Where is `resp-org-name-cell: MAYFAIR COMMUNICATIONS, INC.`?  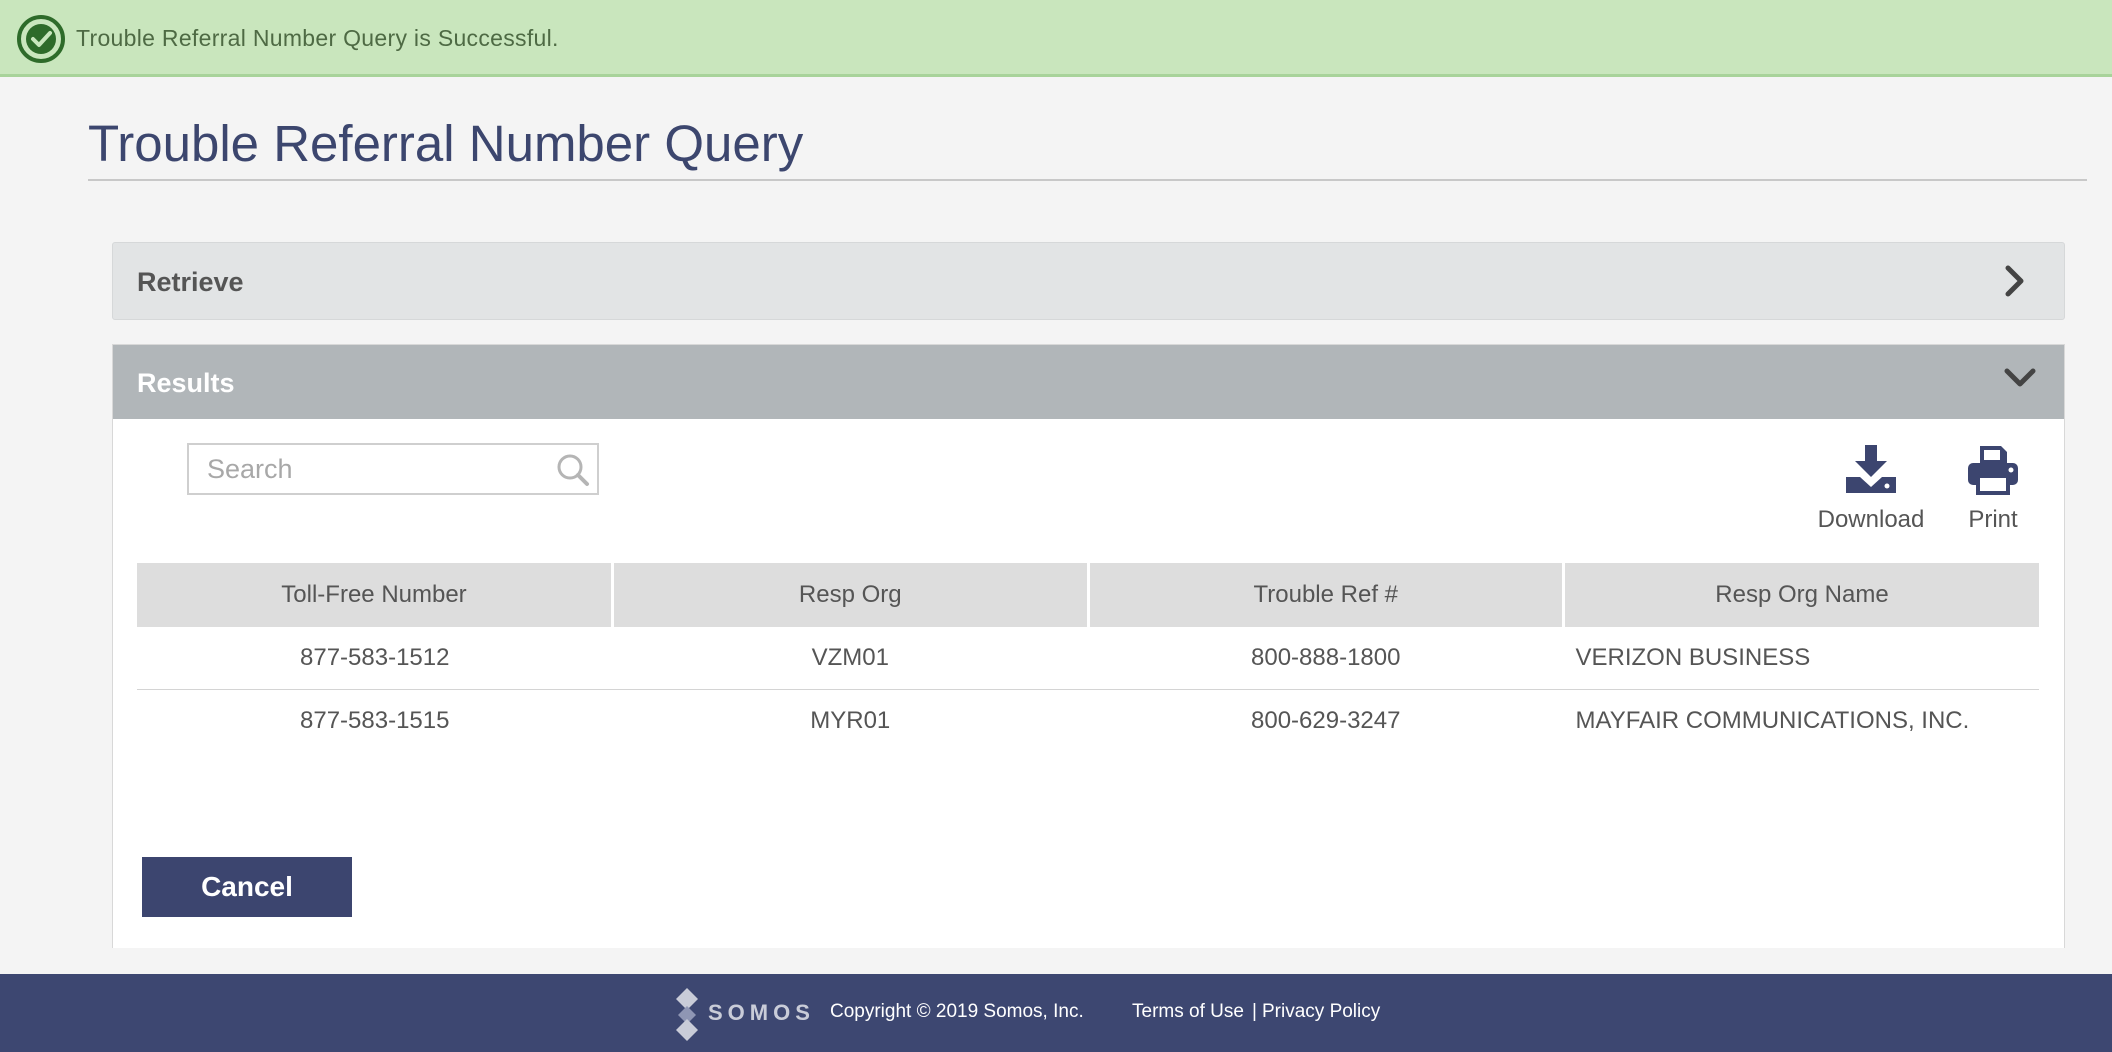 resp-org-name-cell: MAYFAIR COMMUNICATIONS, INC. is located at coordinates (1772, 720).